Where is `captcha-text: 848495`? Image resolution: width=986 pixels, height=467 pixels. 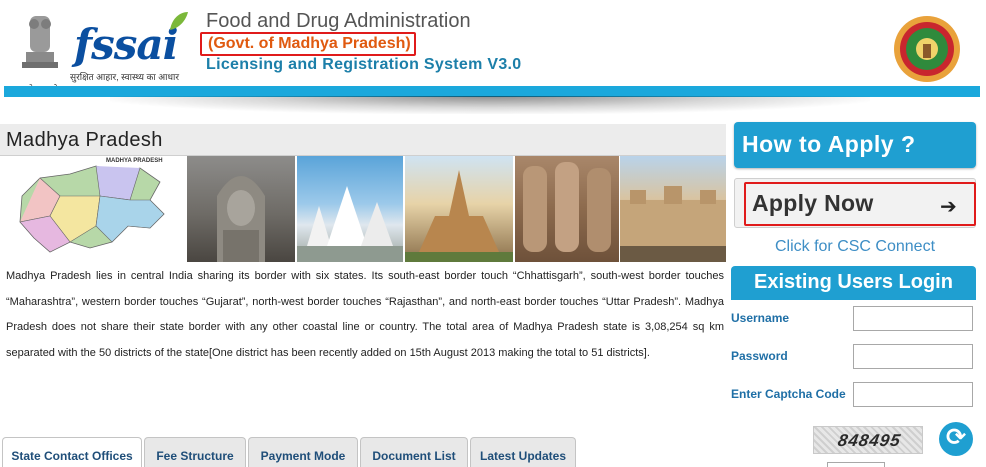
captcha-text: 848495 is located at coordinates (869, 440).